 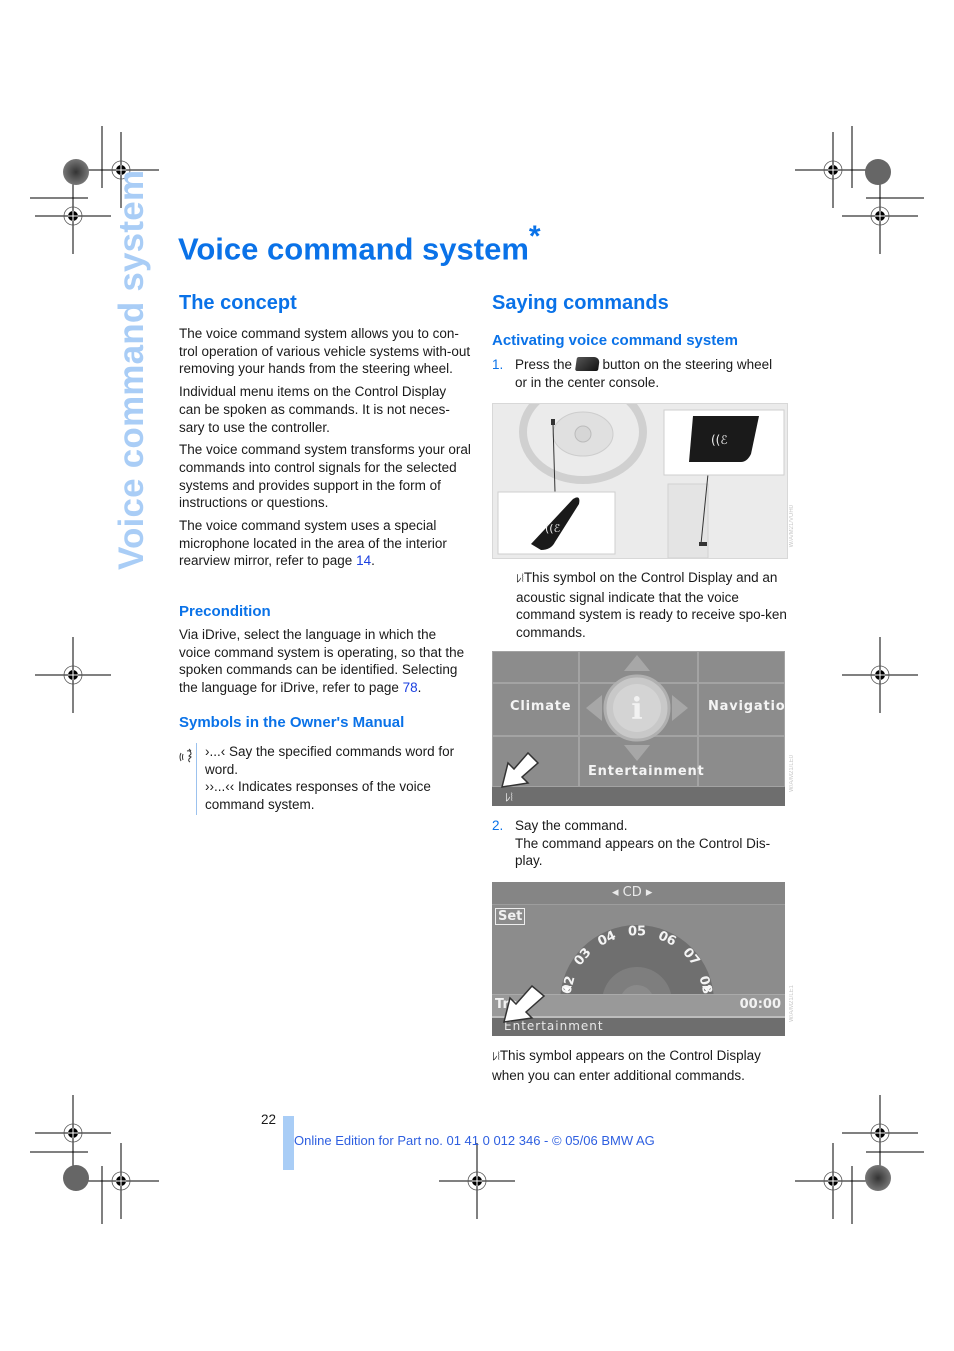 I want to click on voice-button-icon, so click(x=587, y=364).